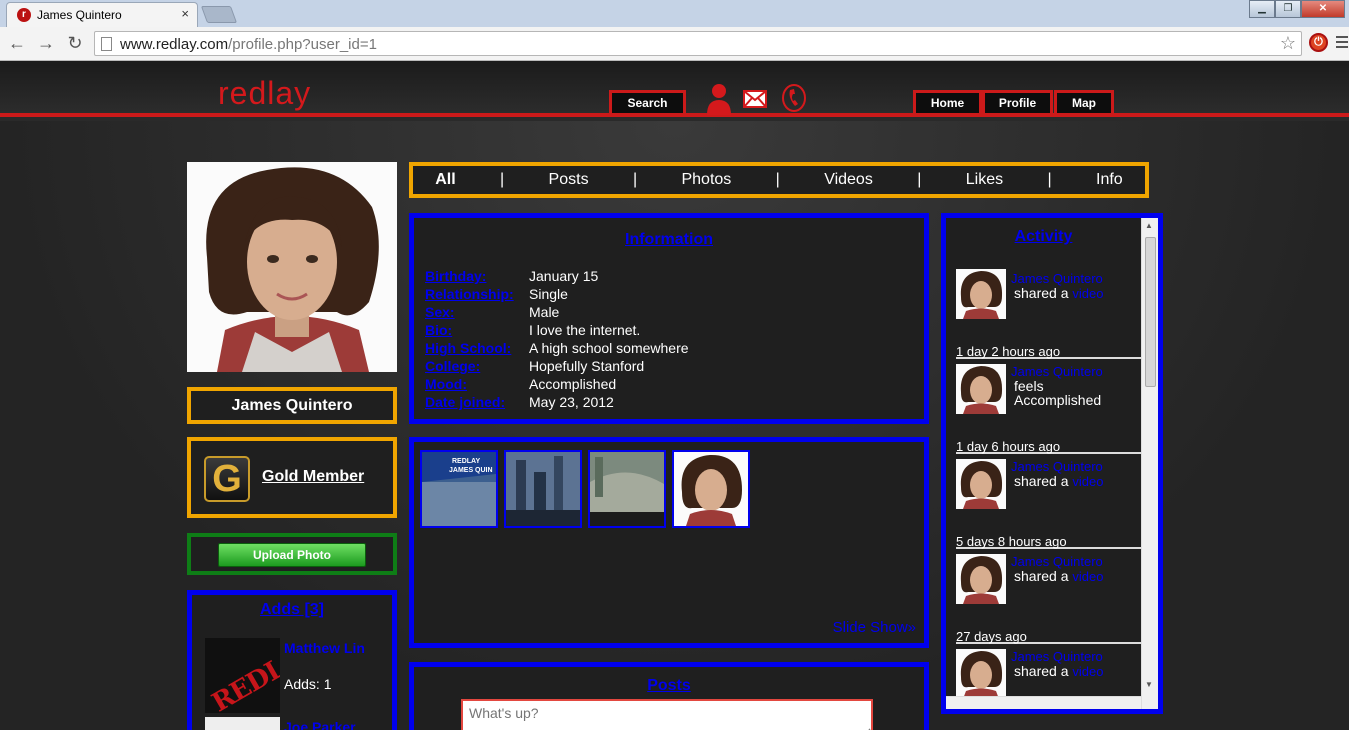 This screenshot has width=1349, height=730. What do you see at coordinates (569, 180) in the screenshot?
I see `tab-posts: Posts` at bounding box center [569, 180].